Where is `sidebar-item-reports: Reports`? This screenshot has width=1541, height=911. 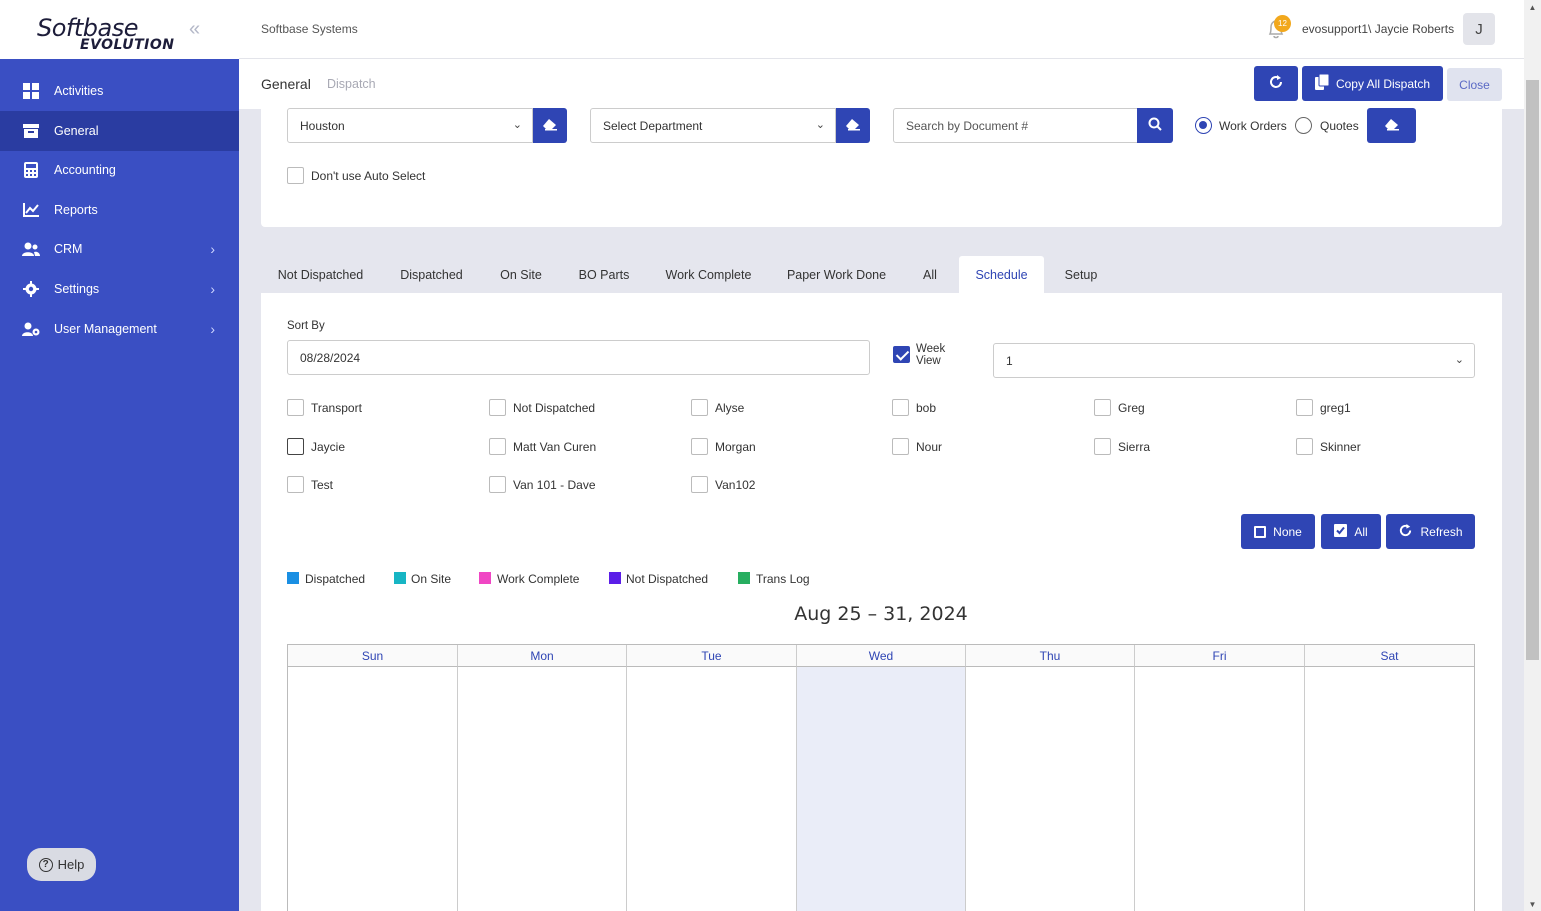 sidebar-item-reports: Reports is located at coordinates (119, 210).